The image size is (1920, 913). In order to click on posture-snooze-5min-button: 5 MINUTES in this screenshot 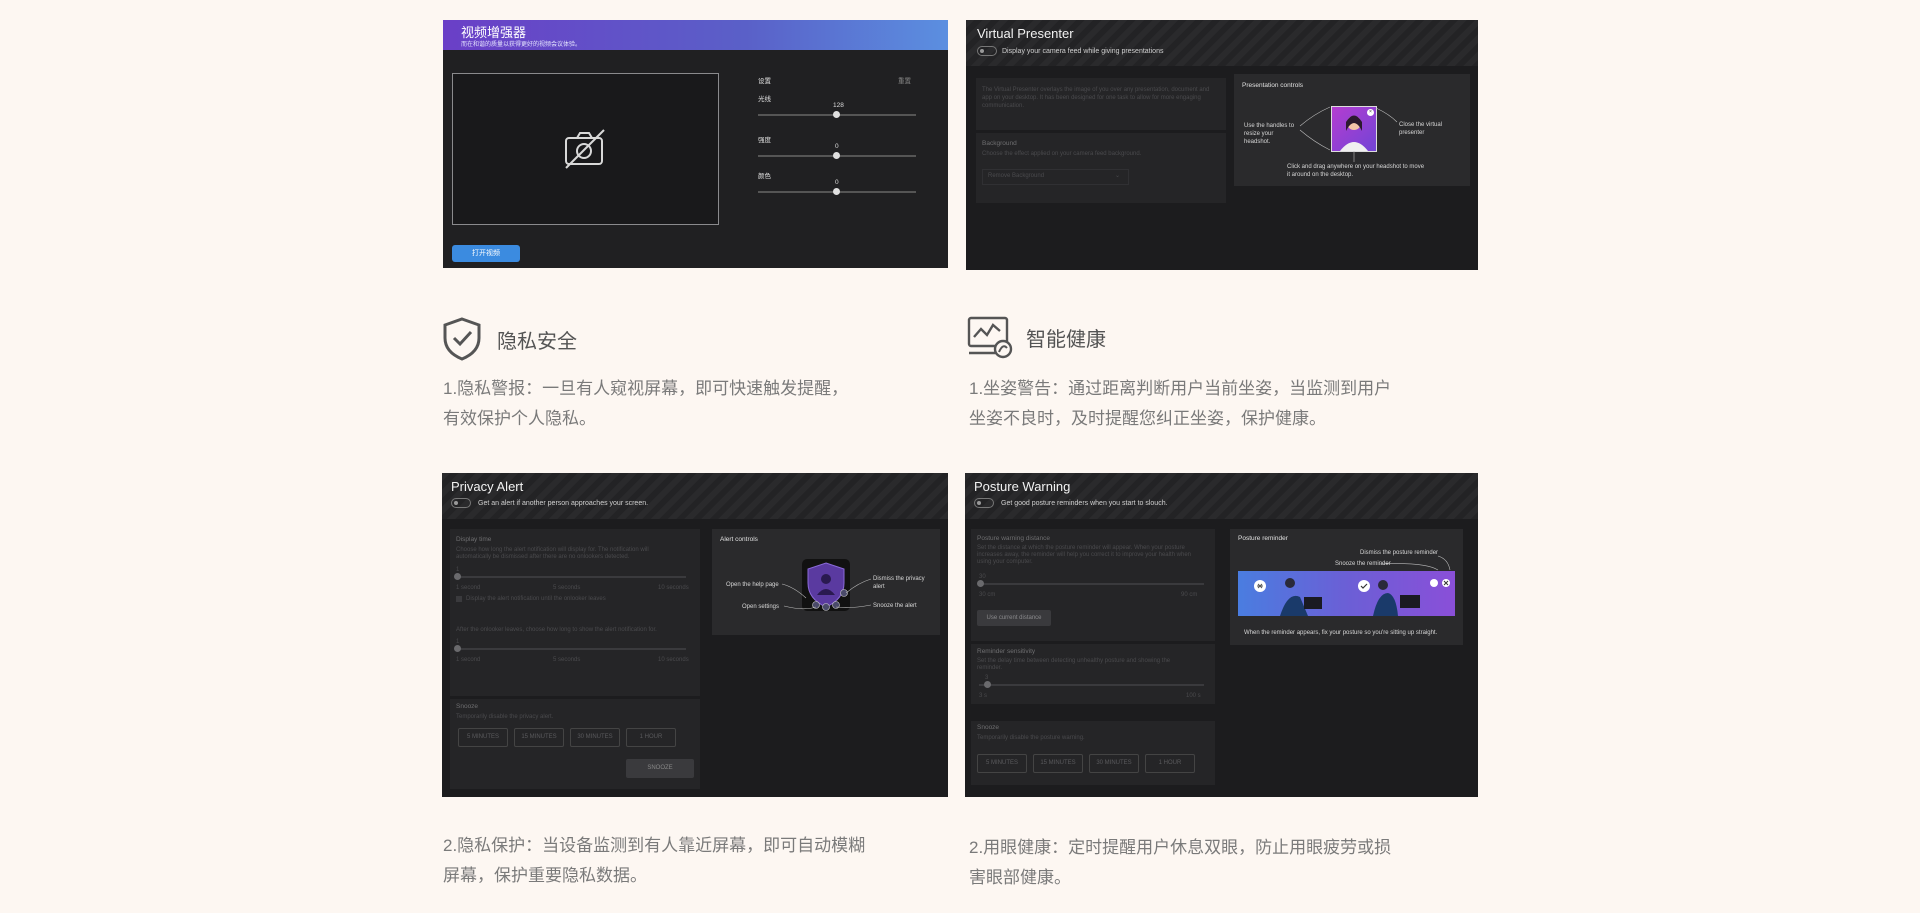, I will do `click(1002, 763)`.